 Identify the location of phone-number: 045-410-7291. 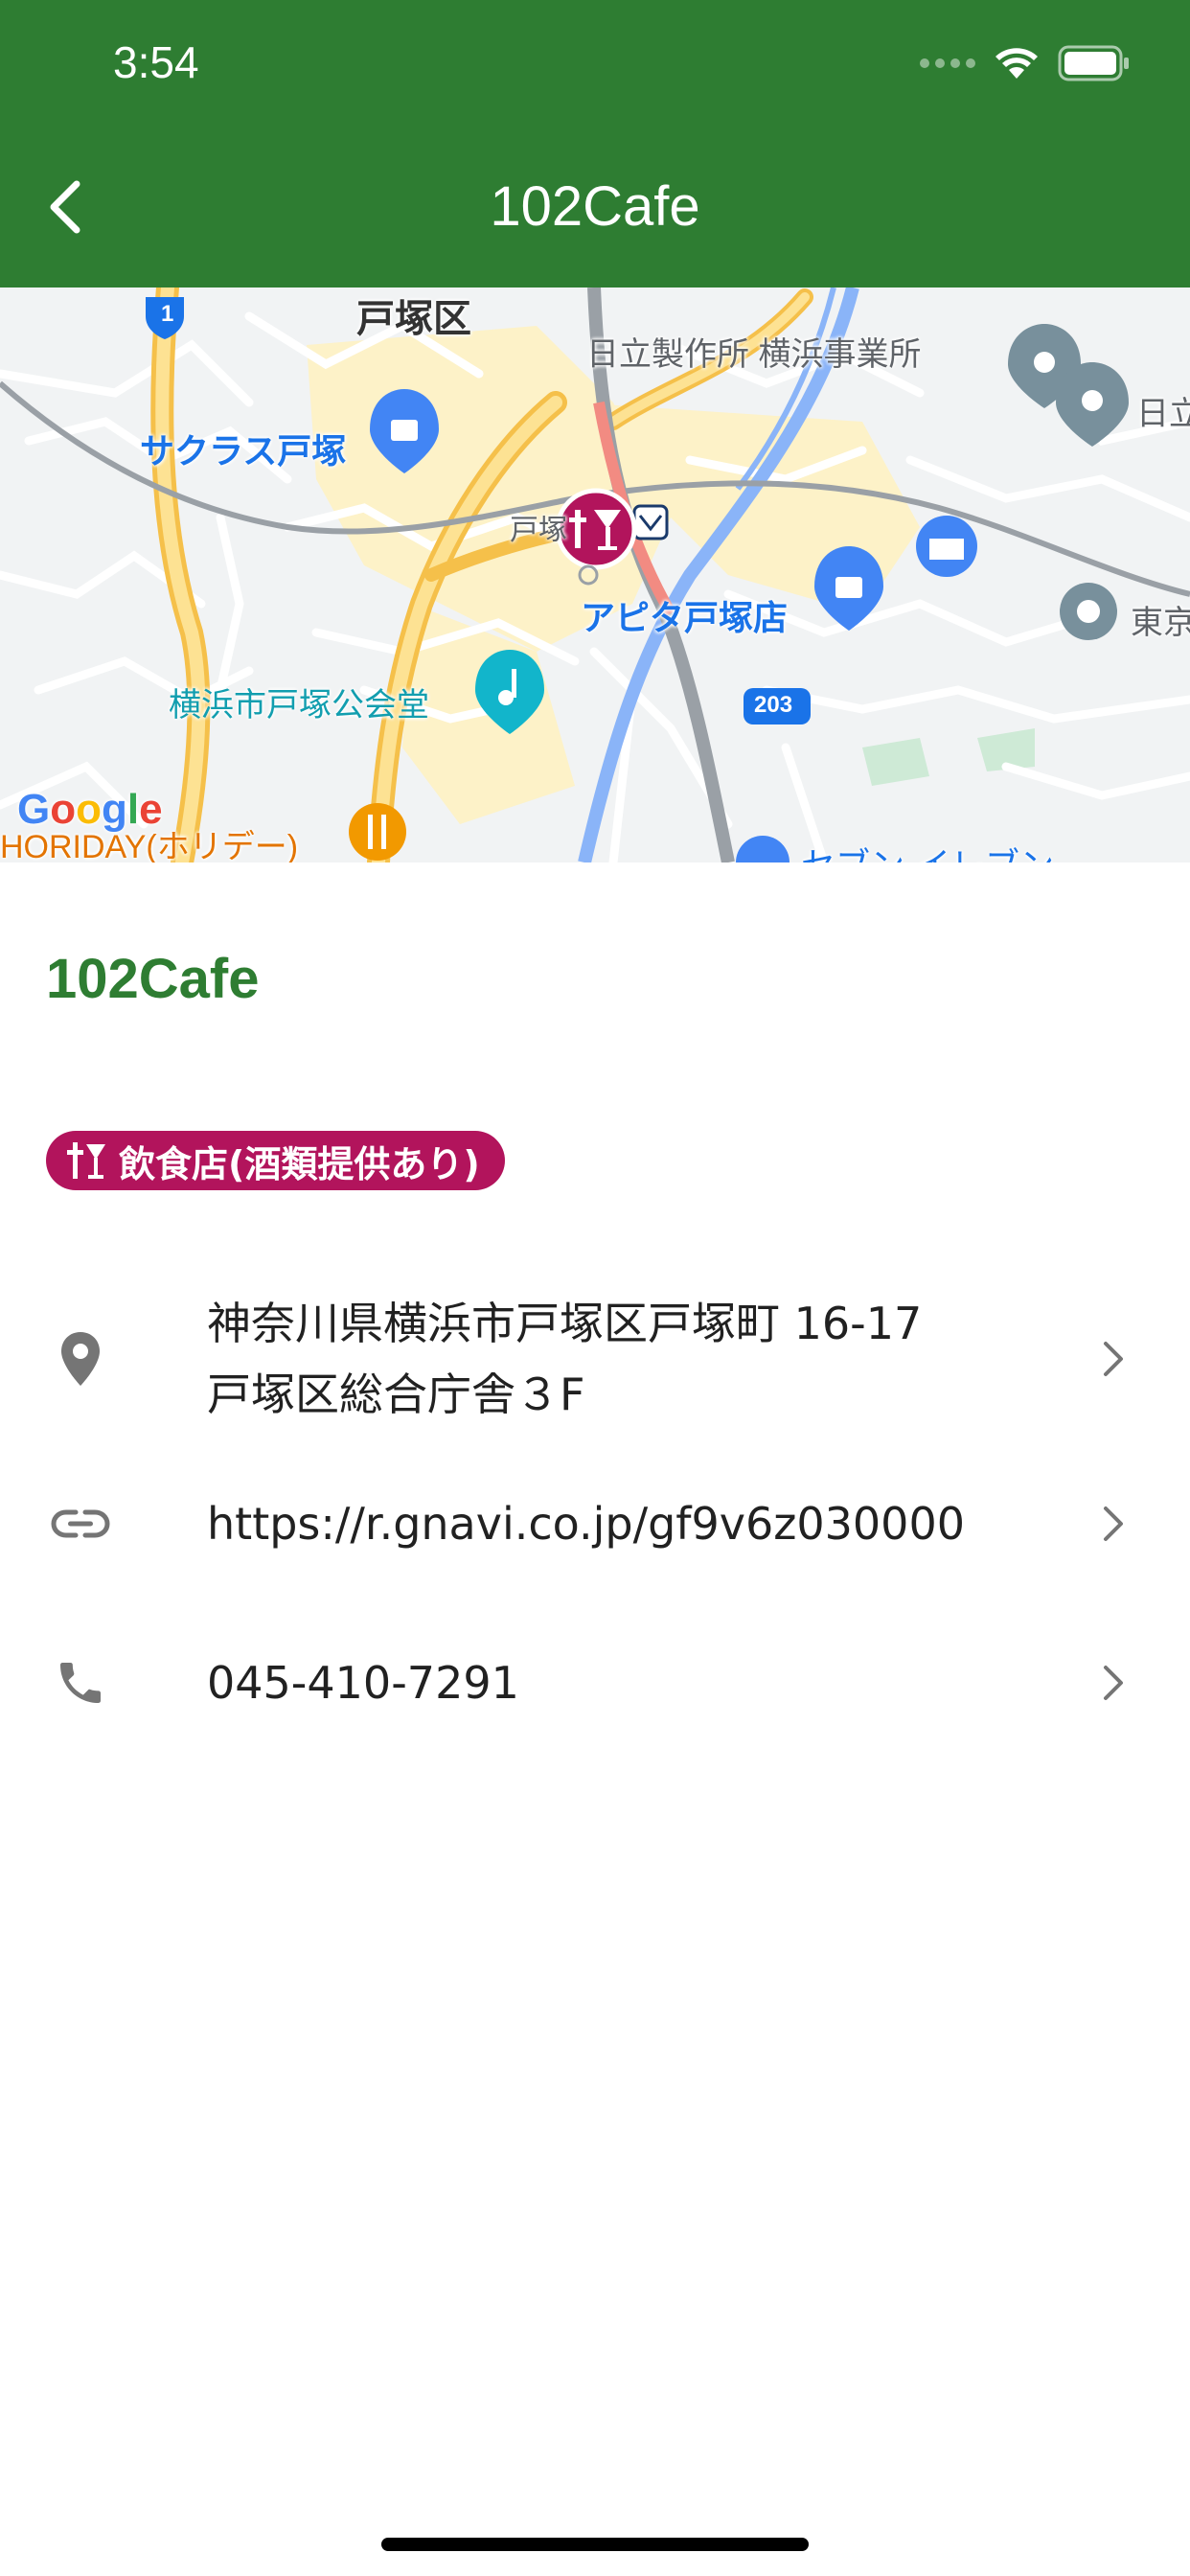
(636, 1682).